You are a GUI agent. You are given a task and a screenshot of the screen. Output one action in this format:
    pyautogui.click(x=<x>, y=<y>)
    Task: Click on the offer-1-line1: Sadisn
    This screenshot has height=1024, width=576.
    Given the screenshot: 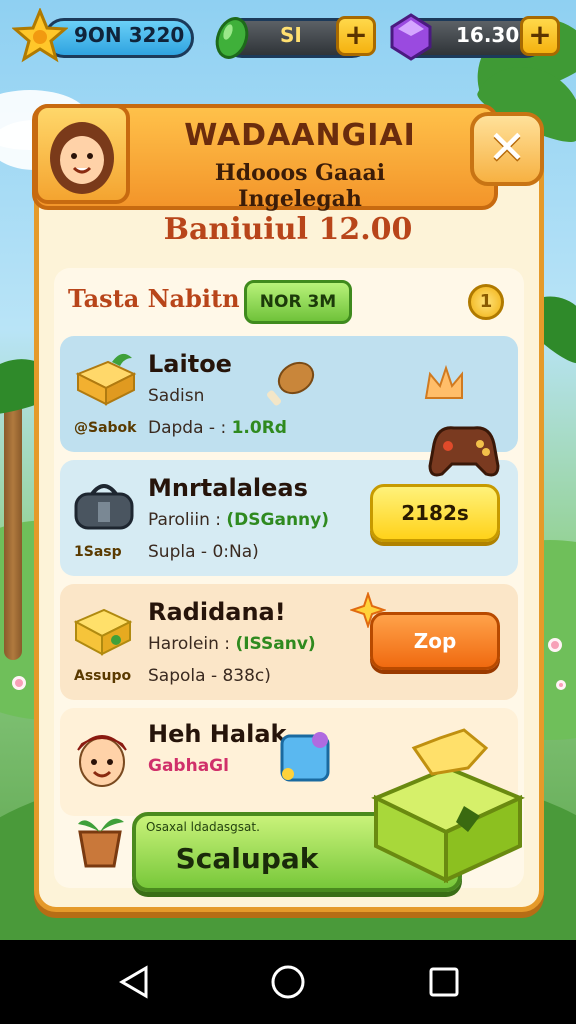 What is the action you would take?
    pyautogui.click(x=176, y=396)
    